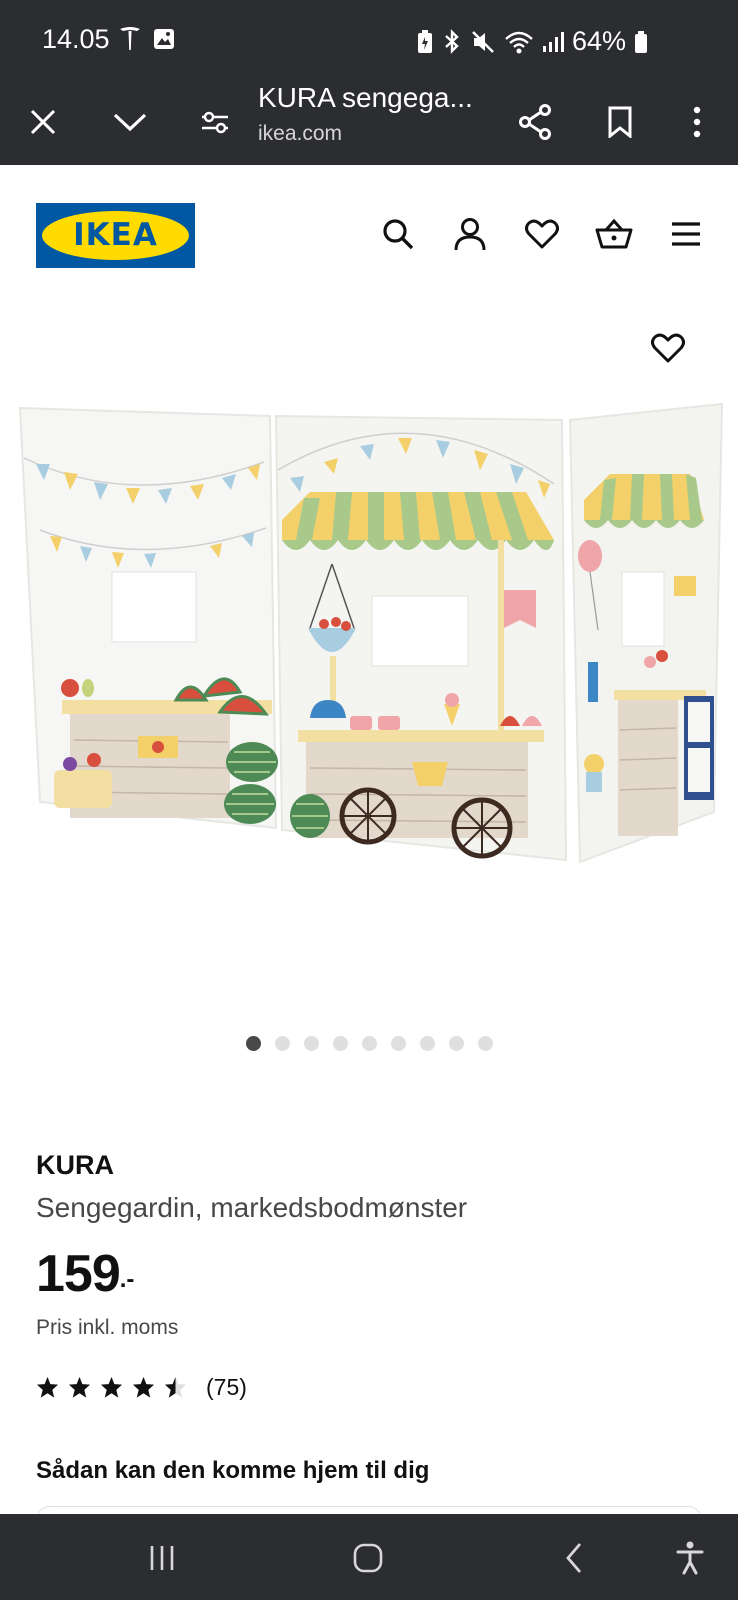 The height and width of the screenshot is (1600, 738). I want to click on basket-button, so click(614, 234).